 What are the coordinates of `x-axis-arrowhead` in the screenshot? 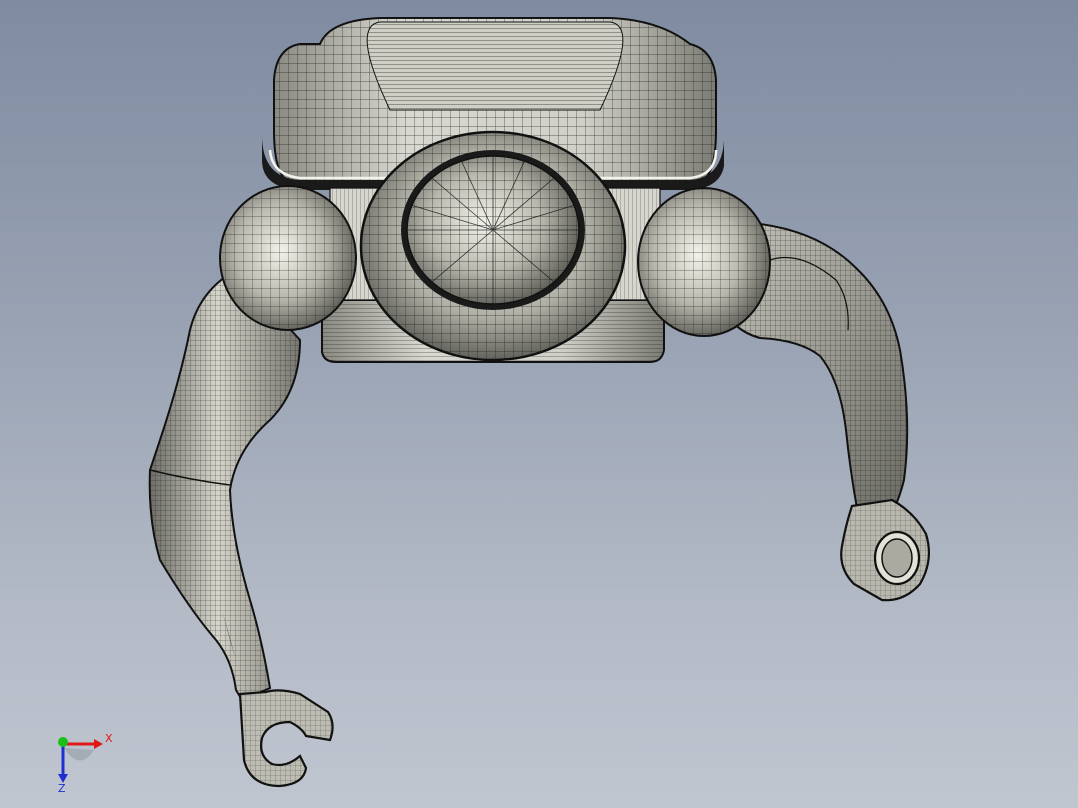 It's located at (98, 744).